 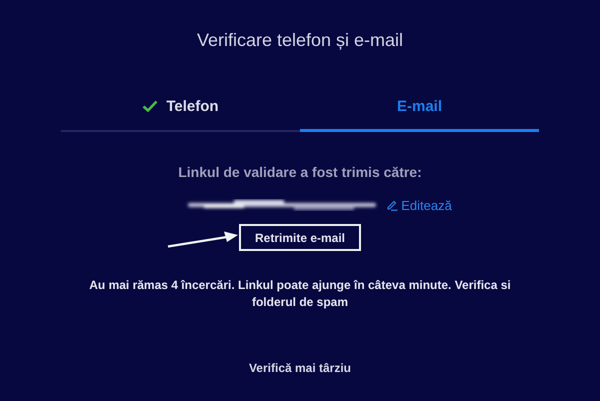 I want to click on edit-link: Editează, so click(x=419, y=205).